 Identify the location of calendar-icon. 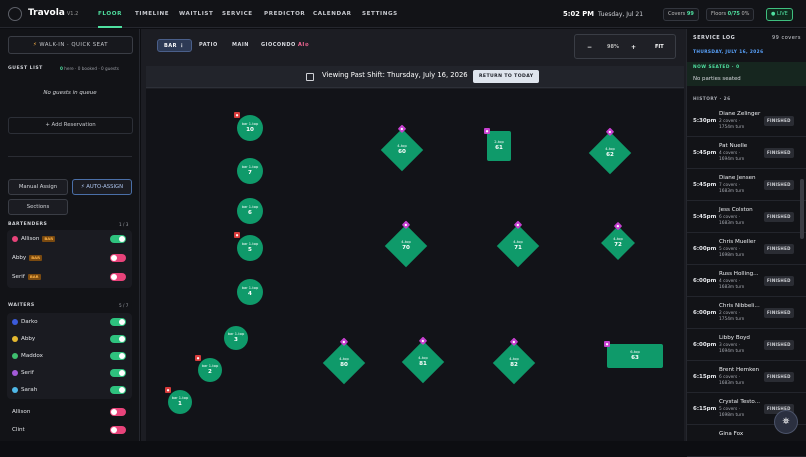
(310, 77).